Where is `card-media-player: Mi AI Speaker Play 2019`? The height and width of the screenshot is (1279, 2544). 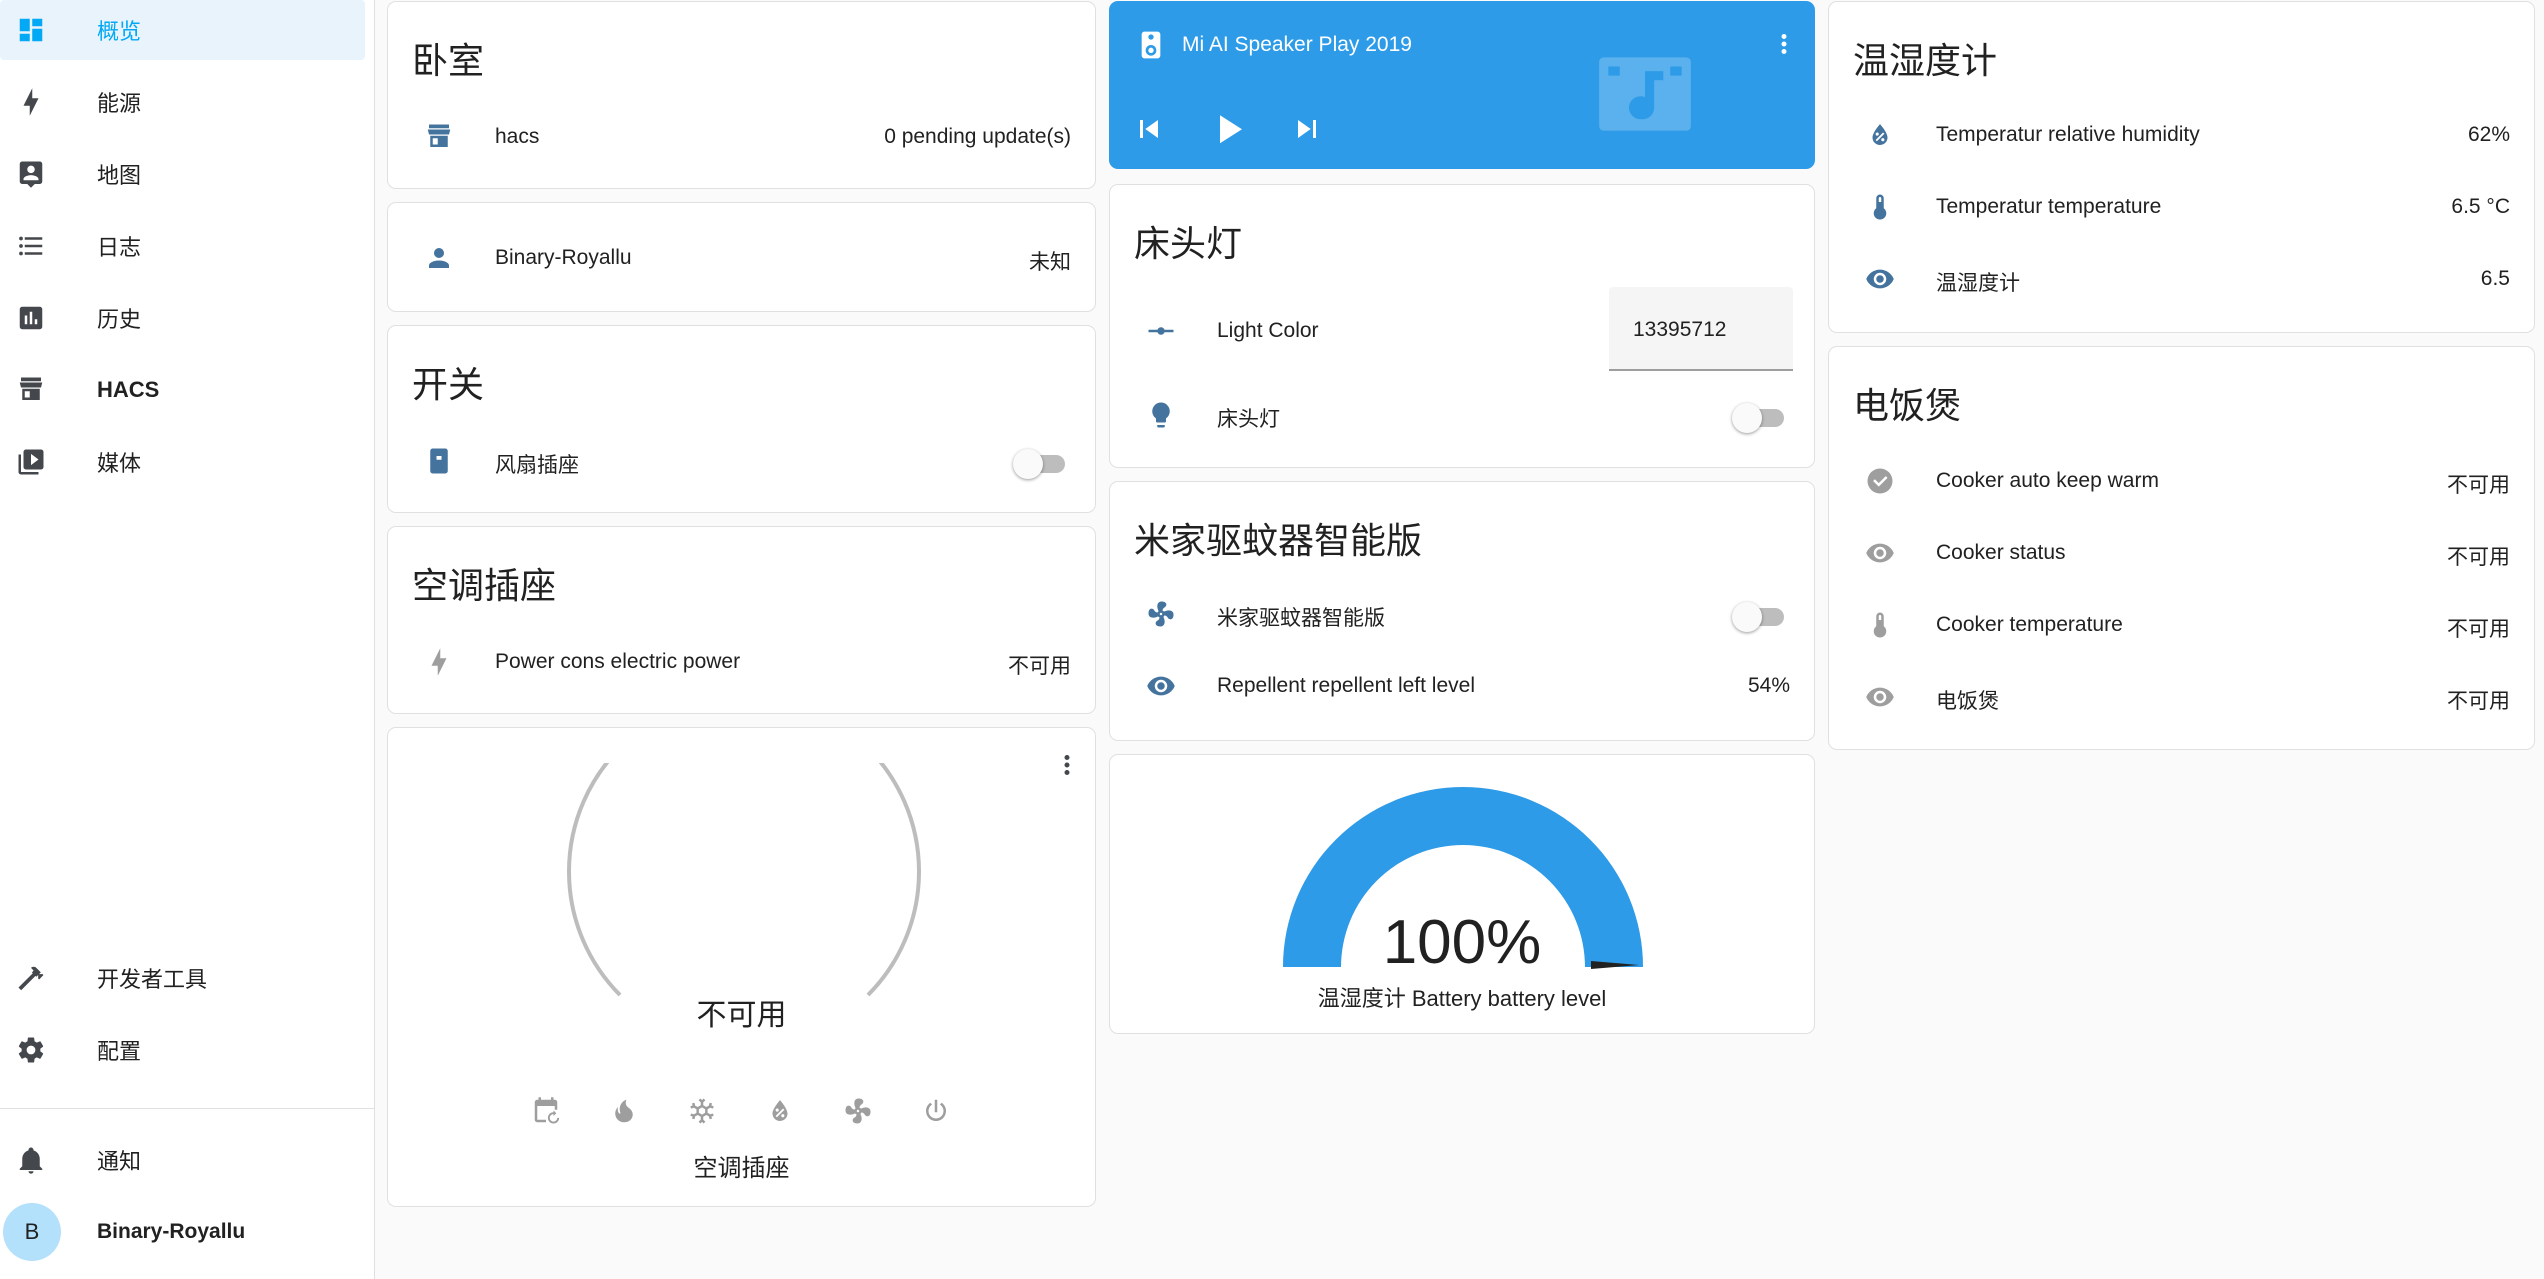 card-media-player: Mi AI Speaker Play 2019 is located at coordinates (1462, 85).